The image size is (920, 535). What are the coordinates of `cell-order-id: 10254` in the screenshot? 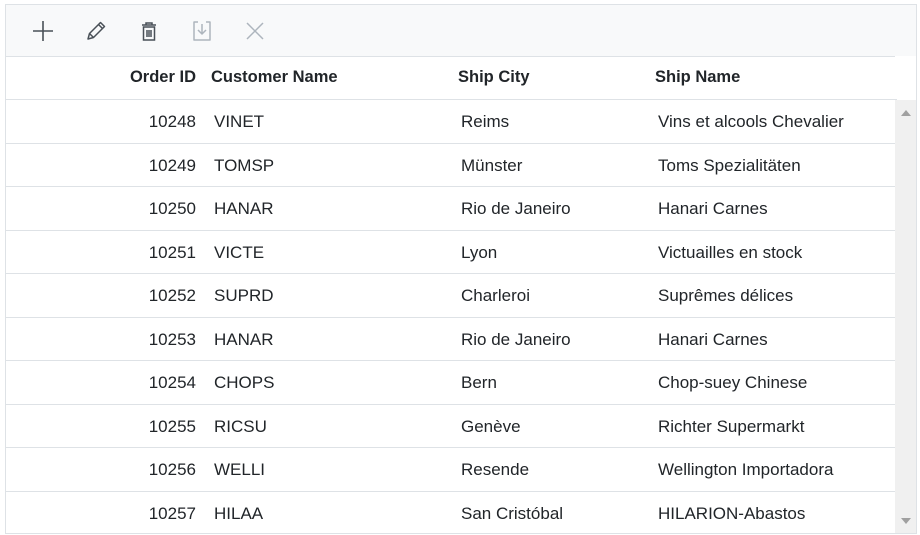 It's located at (172, 382).